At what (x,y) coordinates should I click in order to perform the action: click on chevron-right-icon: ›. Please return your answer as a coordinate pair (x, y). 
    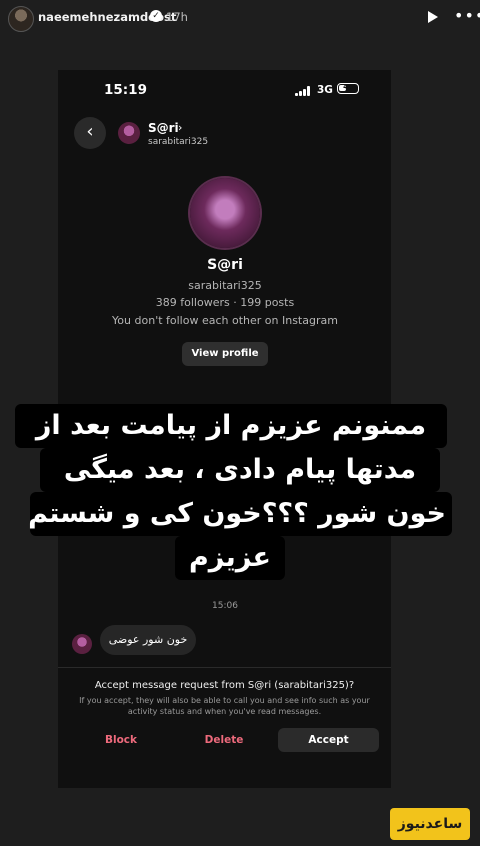
    Looking at the image, I should click on (180, 127).